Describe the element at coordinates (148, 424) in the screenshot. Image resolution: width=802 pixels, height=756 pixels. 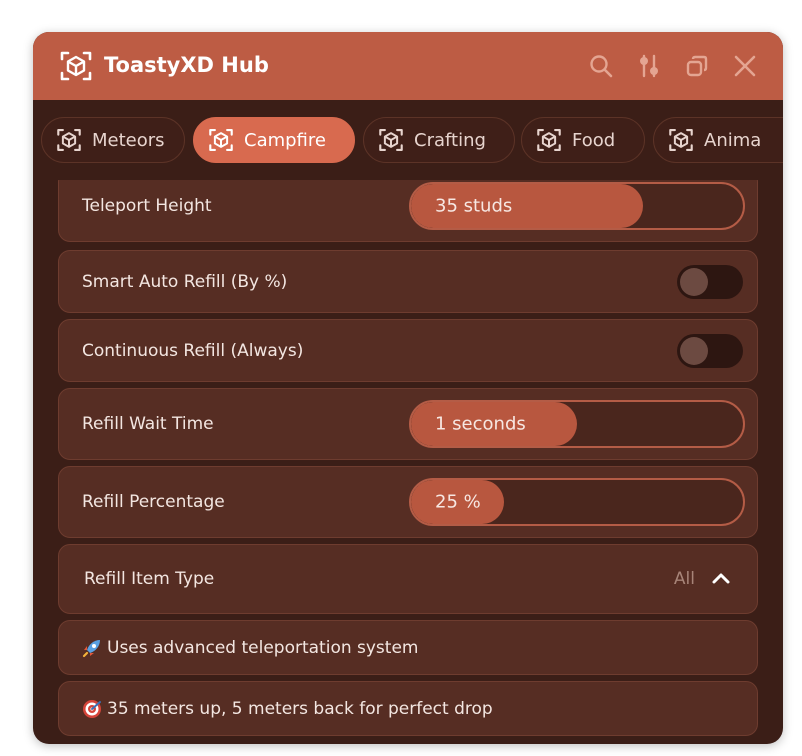
I see `setting-label: Refill Wait Time` at that location.